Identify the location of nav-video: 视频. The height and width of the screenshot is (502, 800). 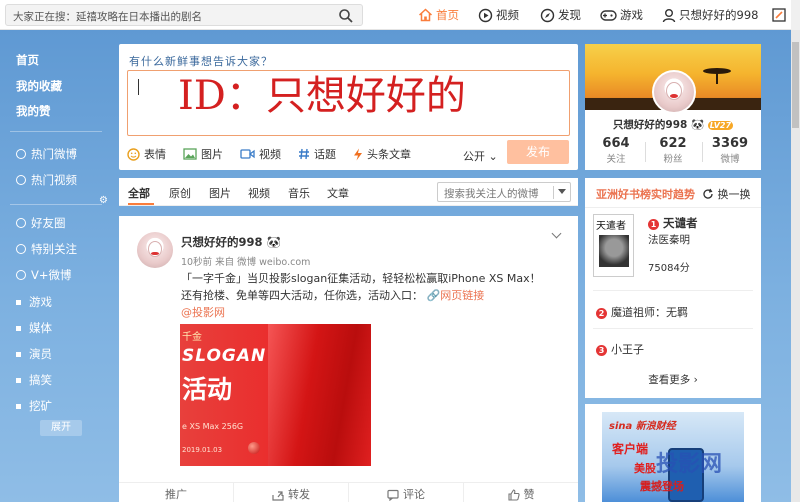
(498, 15).